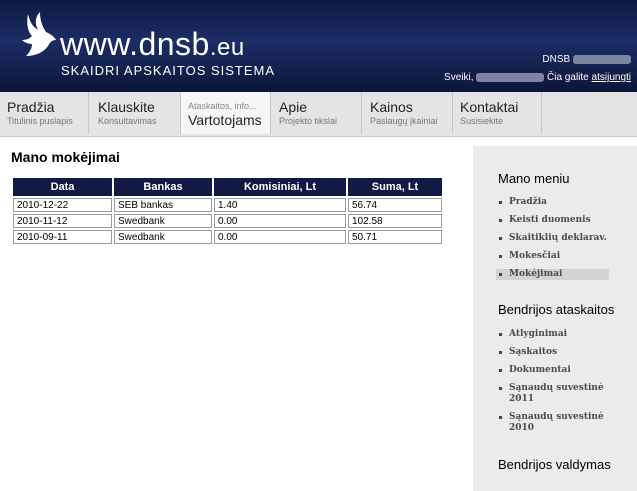 This screenshot has width=637, height=491. I want to click on org-name-redacted, so click(602, 59).